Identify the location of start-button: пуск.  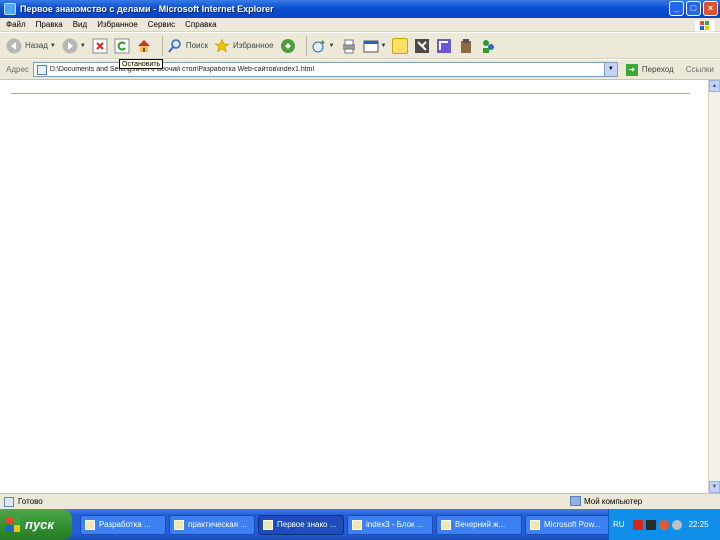
(36, 524).